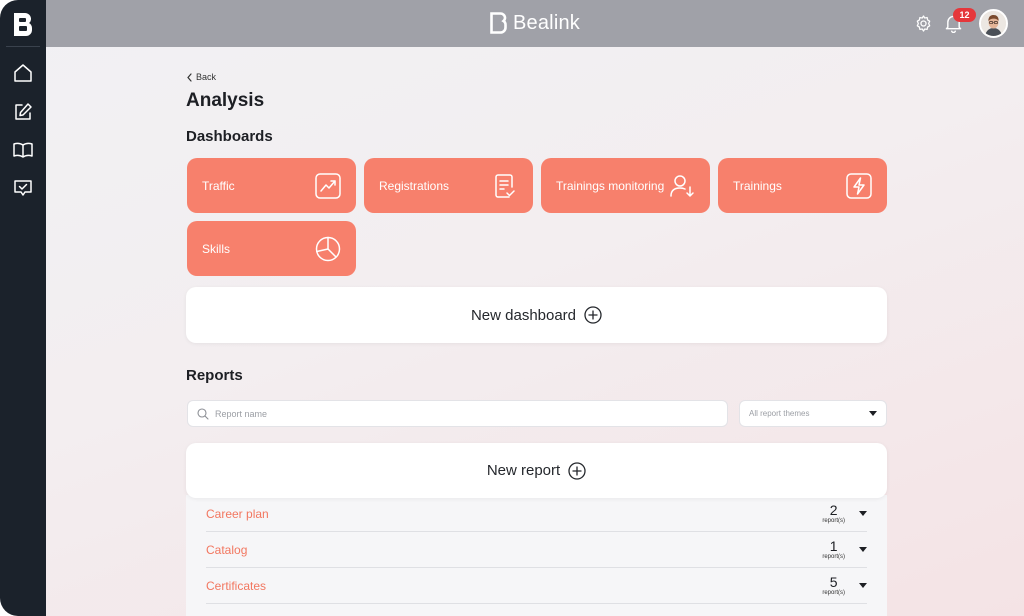 The width and height of the screenshot is (1024, 616). What do you see at coordinates (498, 23) in the screenshot?
I see `brand-mark-icon` at bounding box center [498, 23].